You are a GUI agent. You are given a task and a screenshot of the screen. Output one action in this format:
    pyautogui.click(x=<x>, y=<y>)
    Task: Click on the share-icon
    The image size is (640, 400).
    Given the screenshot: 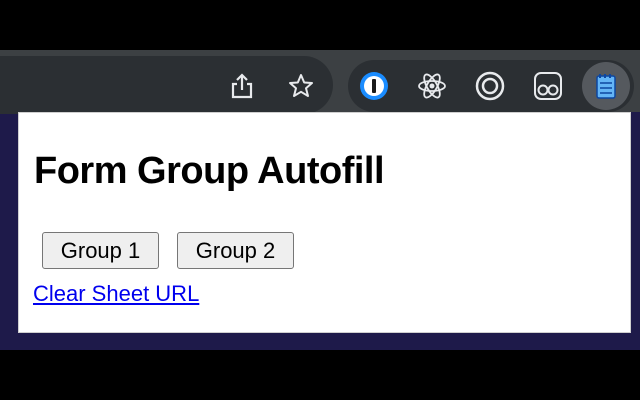 What is the action you would take?
    pyautogui.click(x=242, y=86)
    